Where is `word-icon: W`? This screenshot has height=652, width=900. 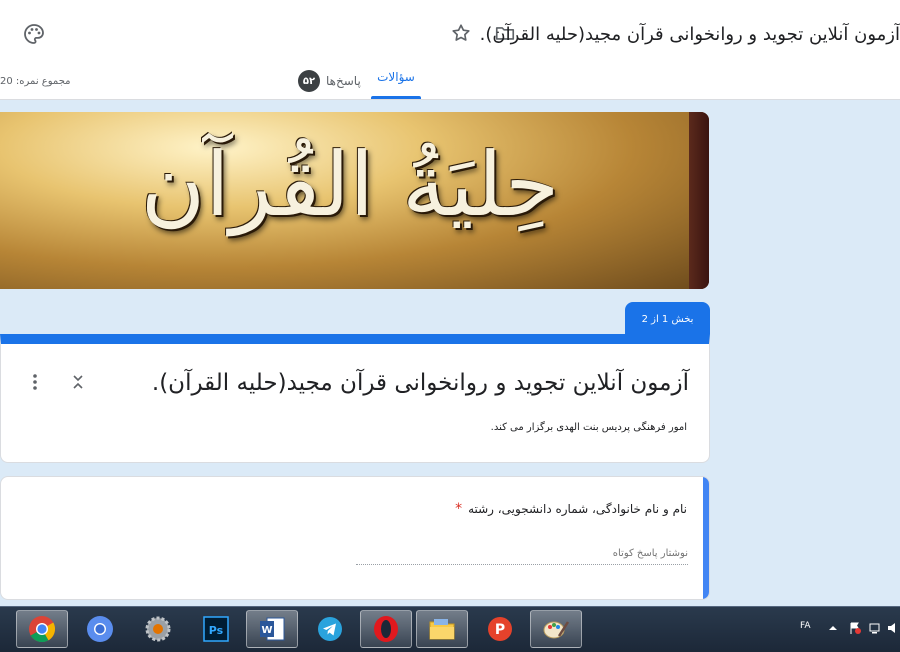
word-icon: W is located at coordinates (272, 629).